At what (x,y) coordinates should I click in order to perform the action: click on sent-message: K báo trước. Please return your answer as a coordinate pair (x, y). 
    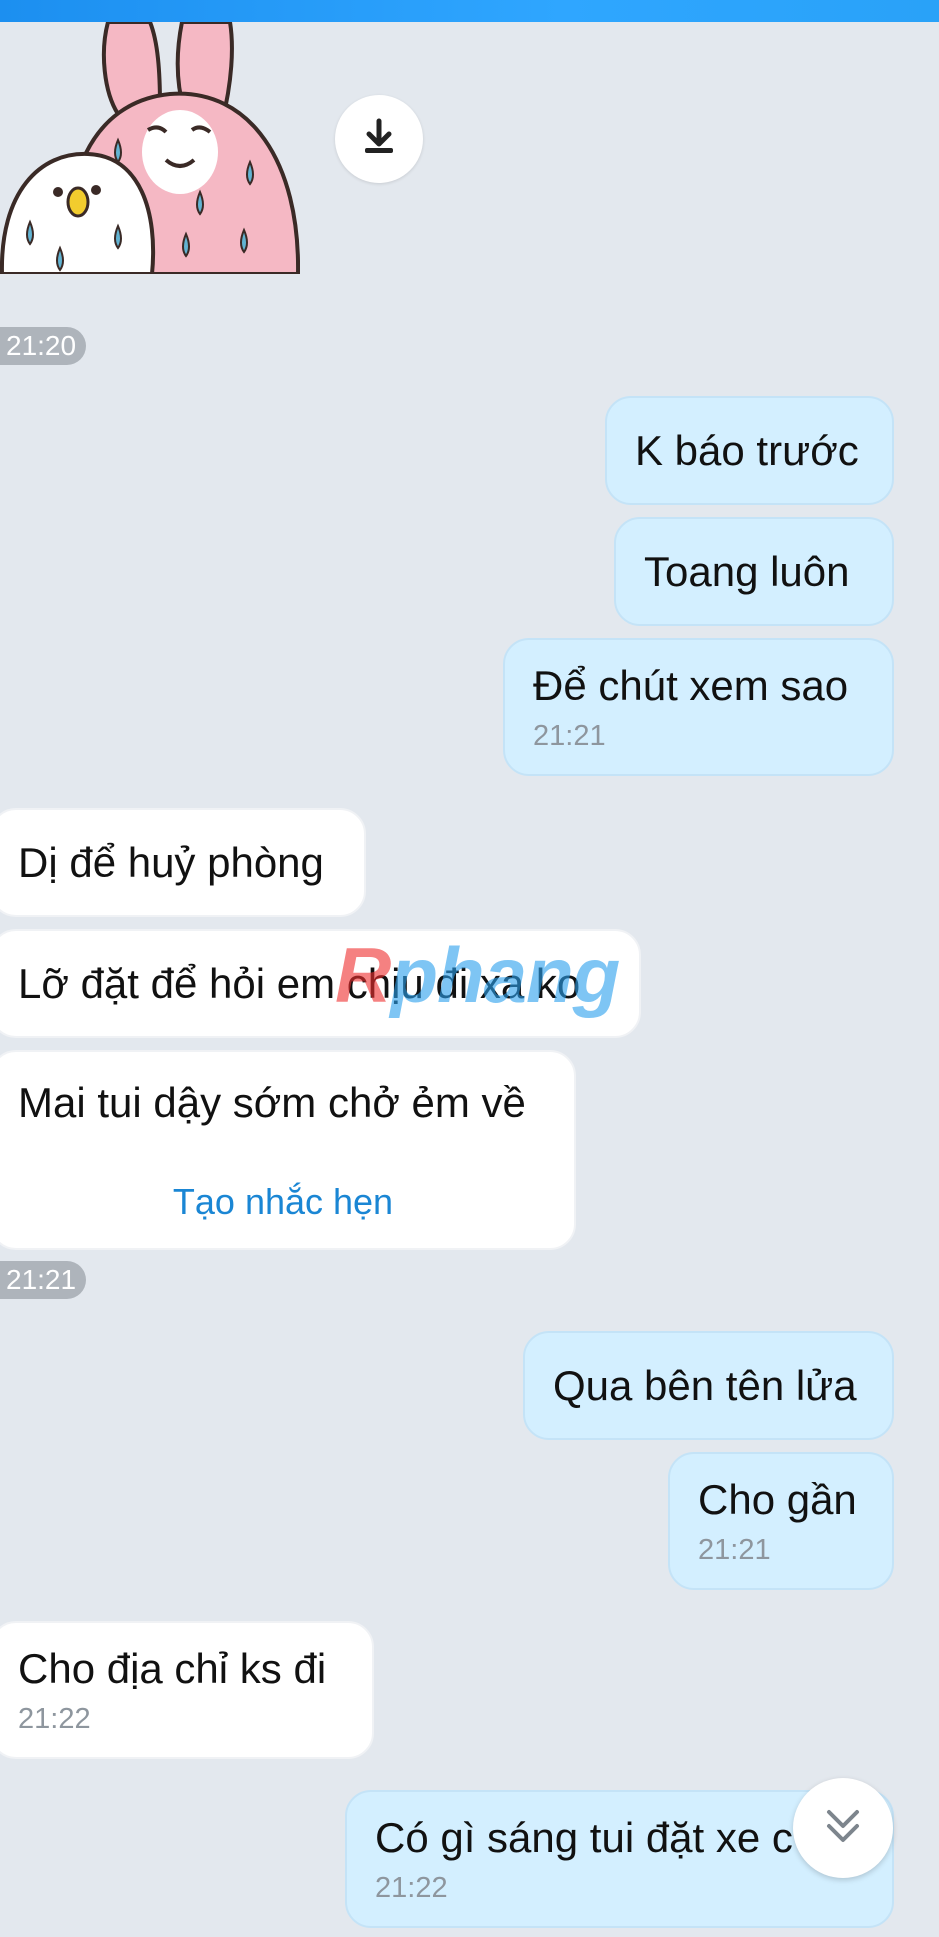
    Looking at the image, I should click on (749, 450).